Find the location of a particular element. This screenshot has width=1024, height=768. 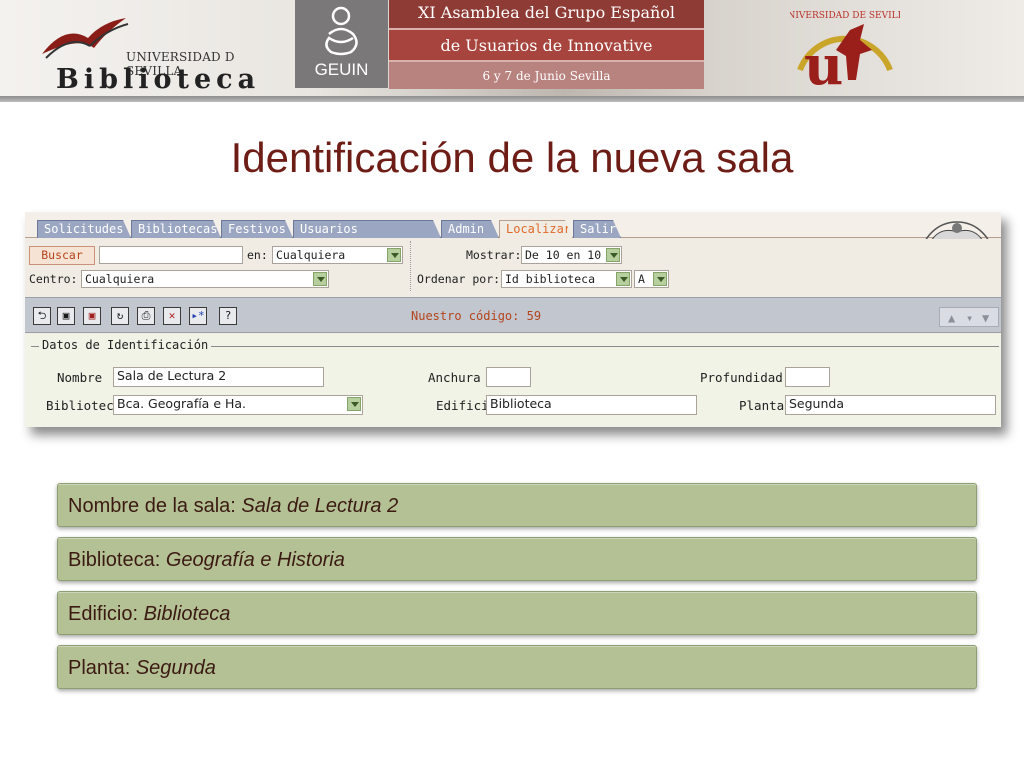

slide-title: Identificación de la nueva sala is located at coordinates (512, 157).